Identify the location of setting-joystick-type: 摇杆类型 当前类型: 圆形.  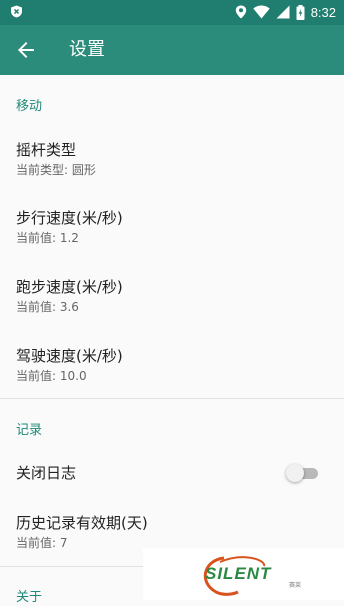
(172, 160).